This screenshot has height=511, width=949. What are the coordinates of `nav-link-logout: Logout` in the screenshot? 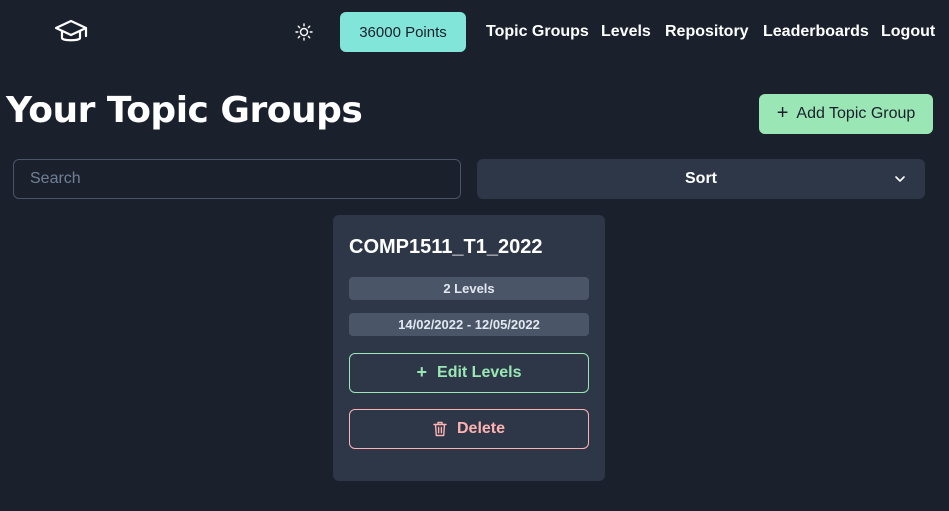 It's located at (908, 32).